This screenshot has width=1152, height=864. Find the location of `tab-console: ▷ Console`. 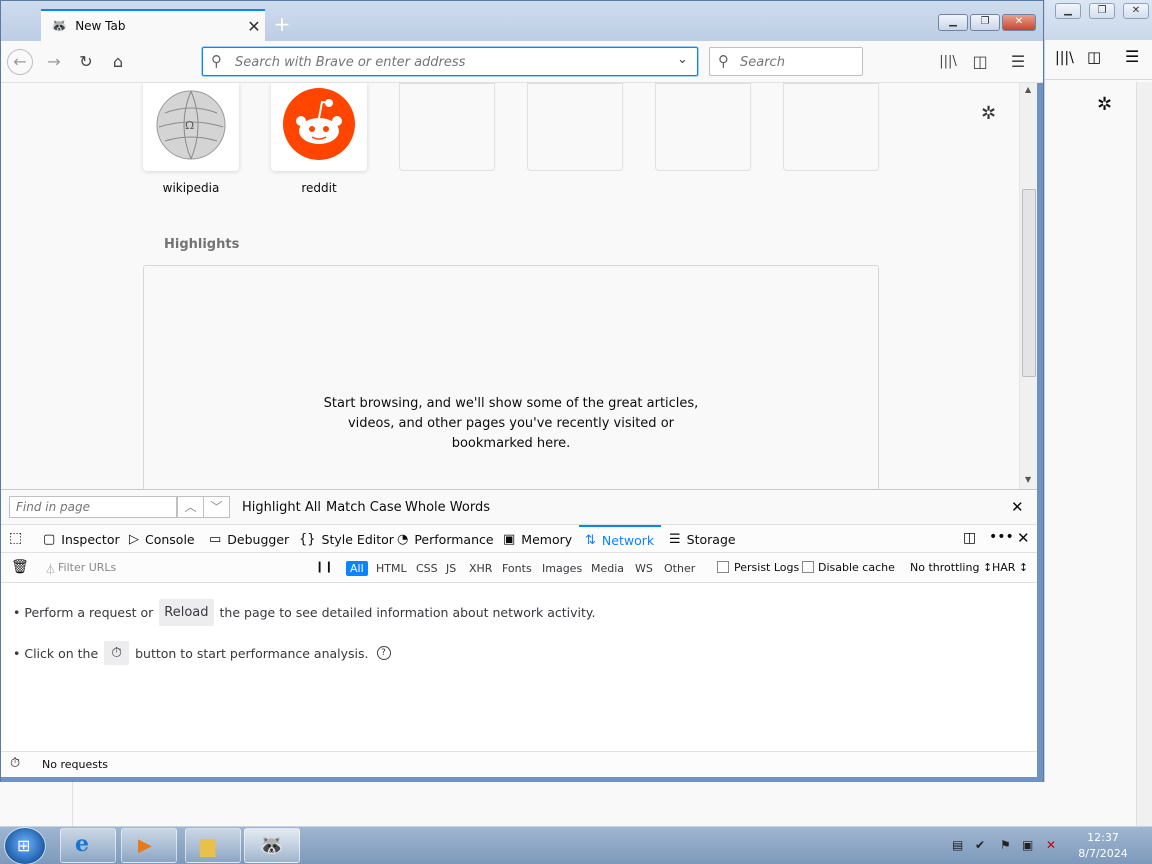

tab-console: ▷ Console is located at coordinates (162, 539).